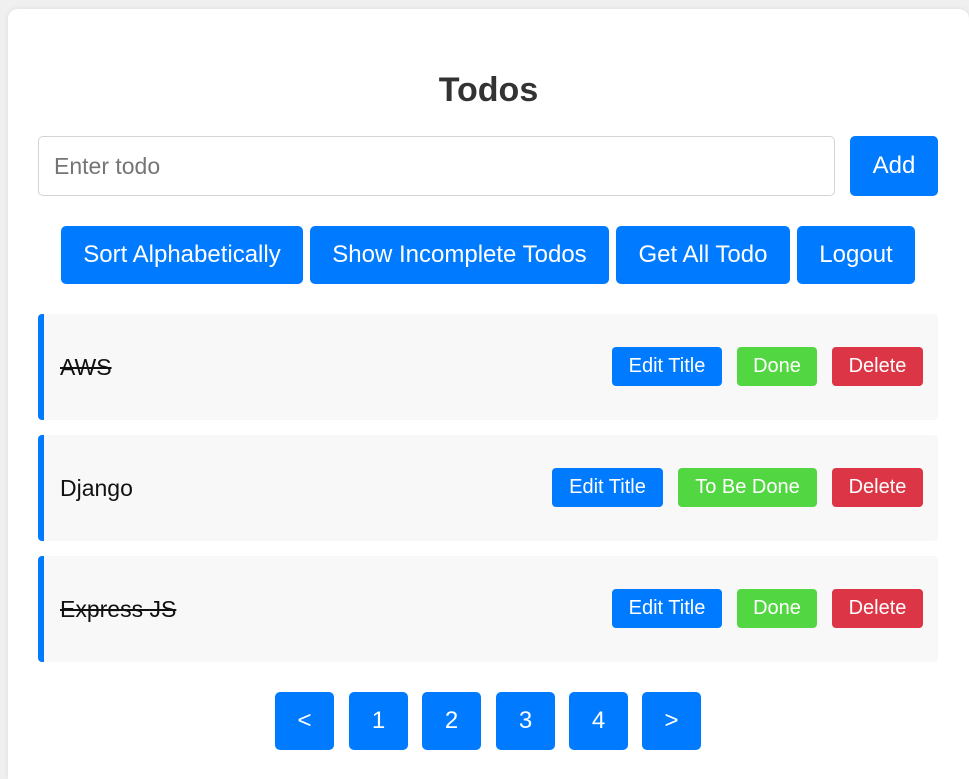 The image size is (969, 779). Describe the element at coordinates (671, 721) in the screenshot. I see `next-page-button: >` at that location.